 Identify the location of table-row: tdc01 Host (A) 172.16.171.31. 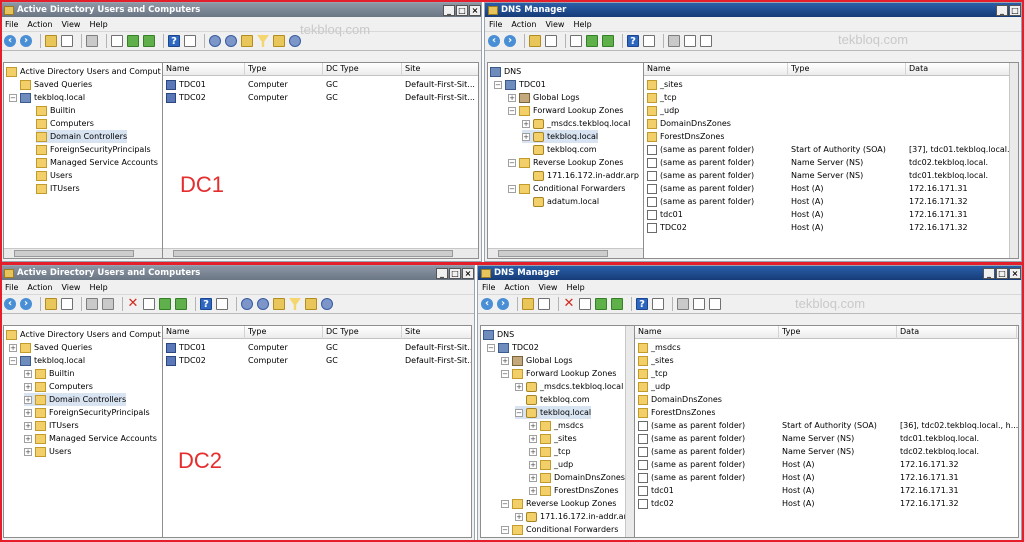
(831, 214).